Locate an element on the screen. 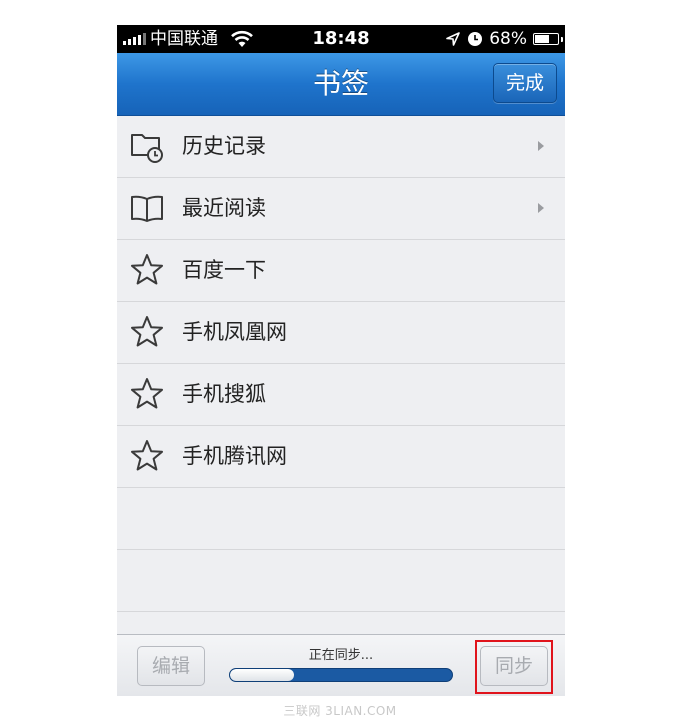 The width and height of the screenshot is (680, 723). list-item-history: 历史记录 is located at coordinates (341, 147).